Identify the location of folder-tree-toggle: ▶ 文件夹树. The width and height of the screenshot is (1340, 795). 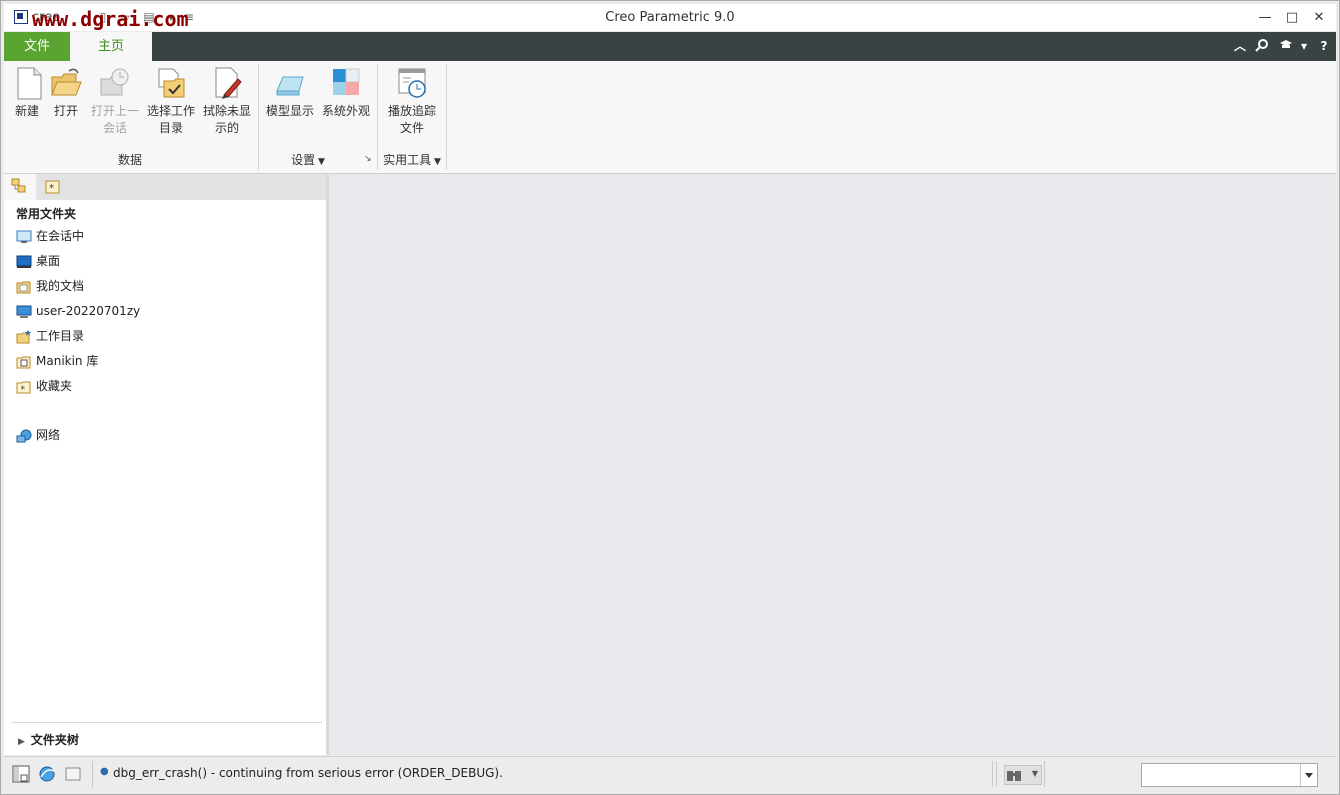
(48, 739).